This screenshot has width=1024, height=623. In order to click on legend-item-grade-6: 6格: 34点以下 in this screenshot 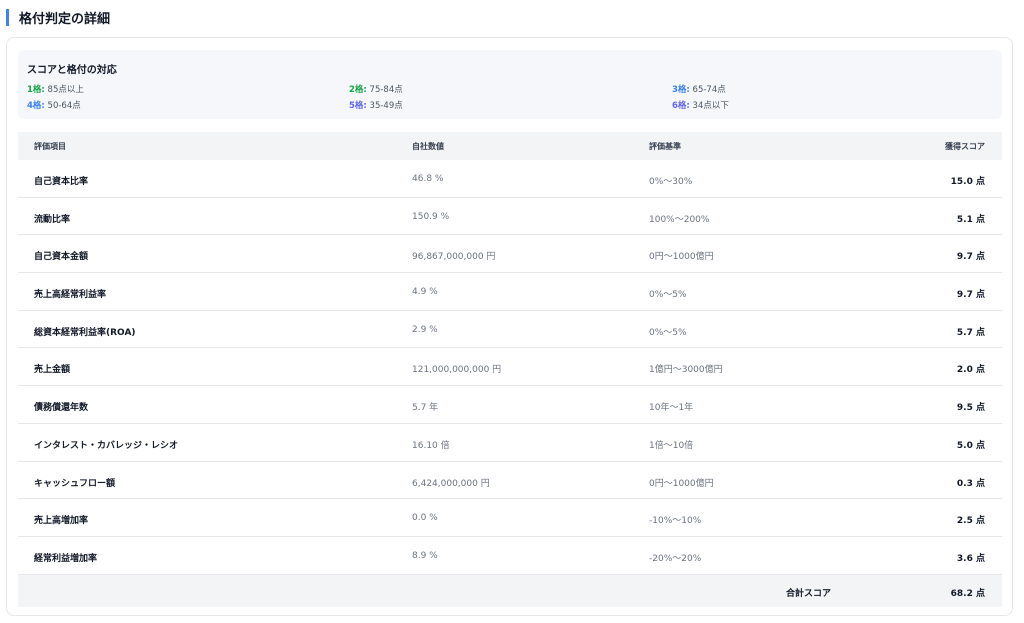, I will do `click(700, 105)`.